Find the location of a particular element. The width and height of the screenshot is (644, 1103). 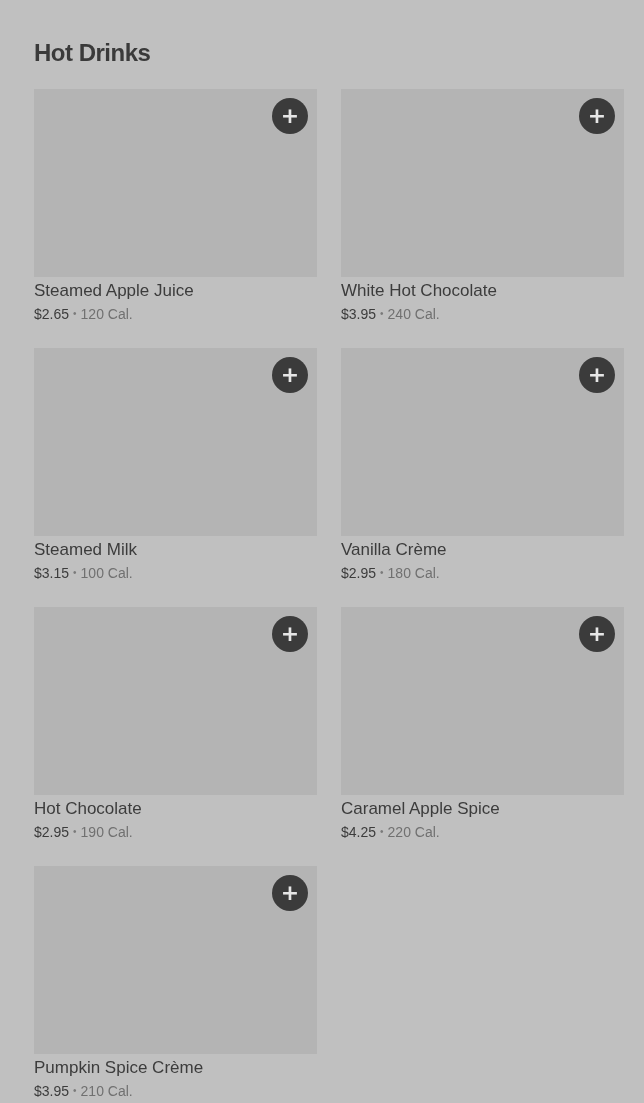

item-calories: 120 Cal. is located at coordinates (106, 314).